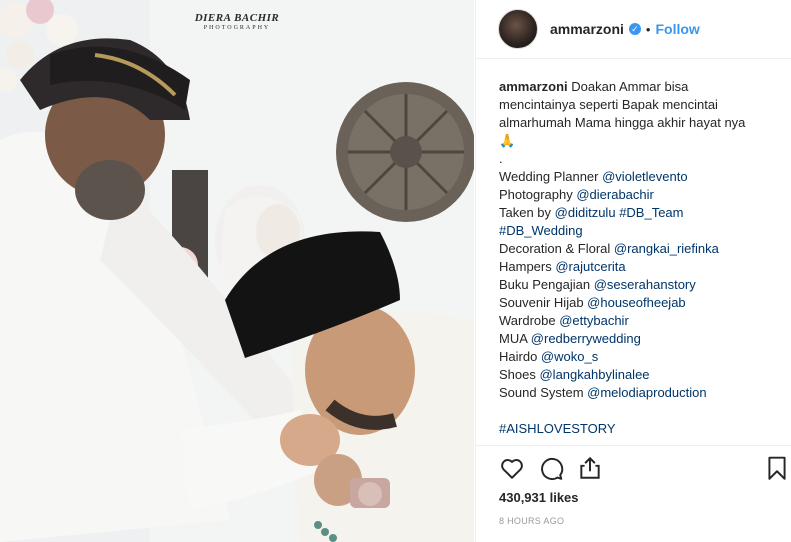 This screenshot has height=542, width=791. What do you see at coordinates (586, 338) in the screenshot?
I see `mention-link: @redberrywedding` at bounding box center [586, 338].